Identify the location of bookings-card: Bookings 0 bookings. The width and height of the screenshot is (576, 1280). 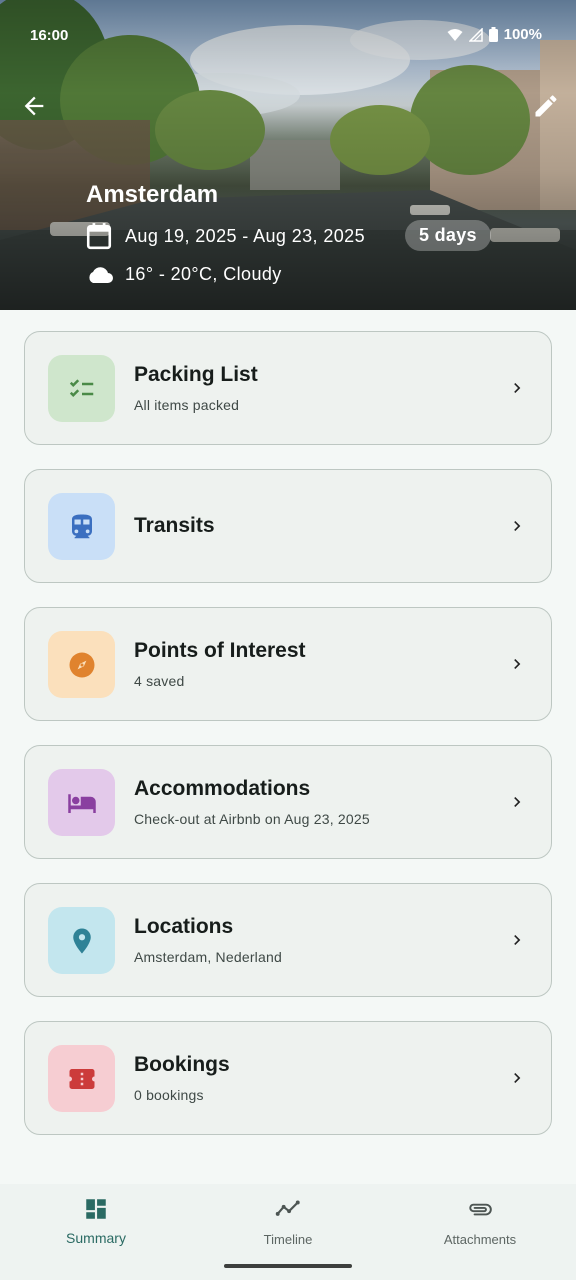
(288, 1078).